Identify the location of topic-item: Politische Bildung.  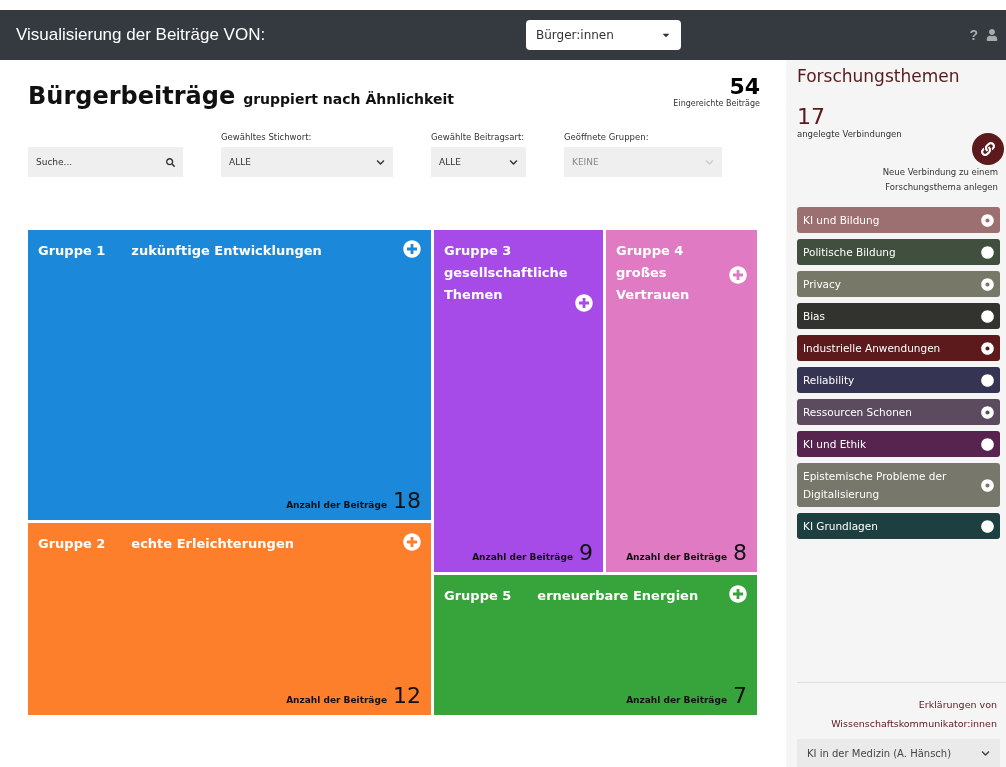
(898, 252).